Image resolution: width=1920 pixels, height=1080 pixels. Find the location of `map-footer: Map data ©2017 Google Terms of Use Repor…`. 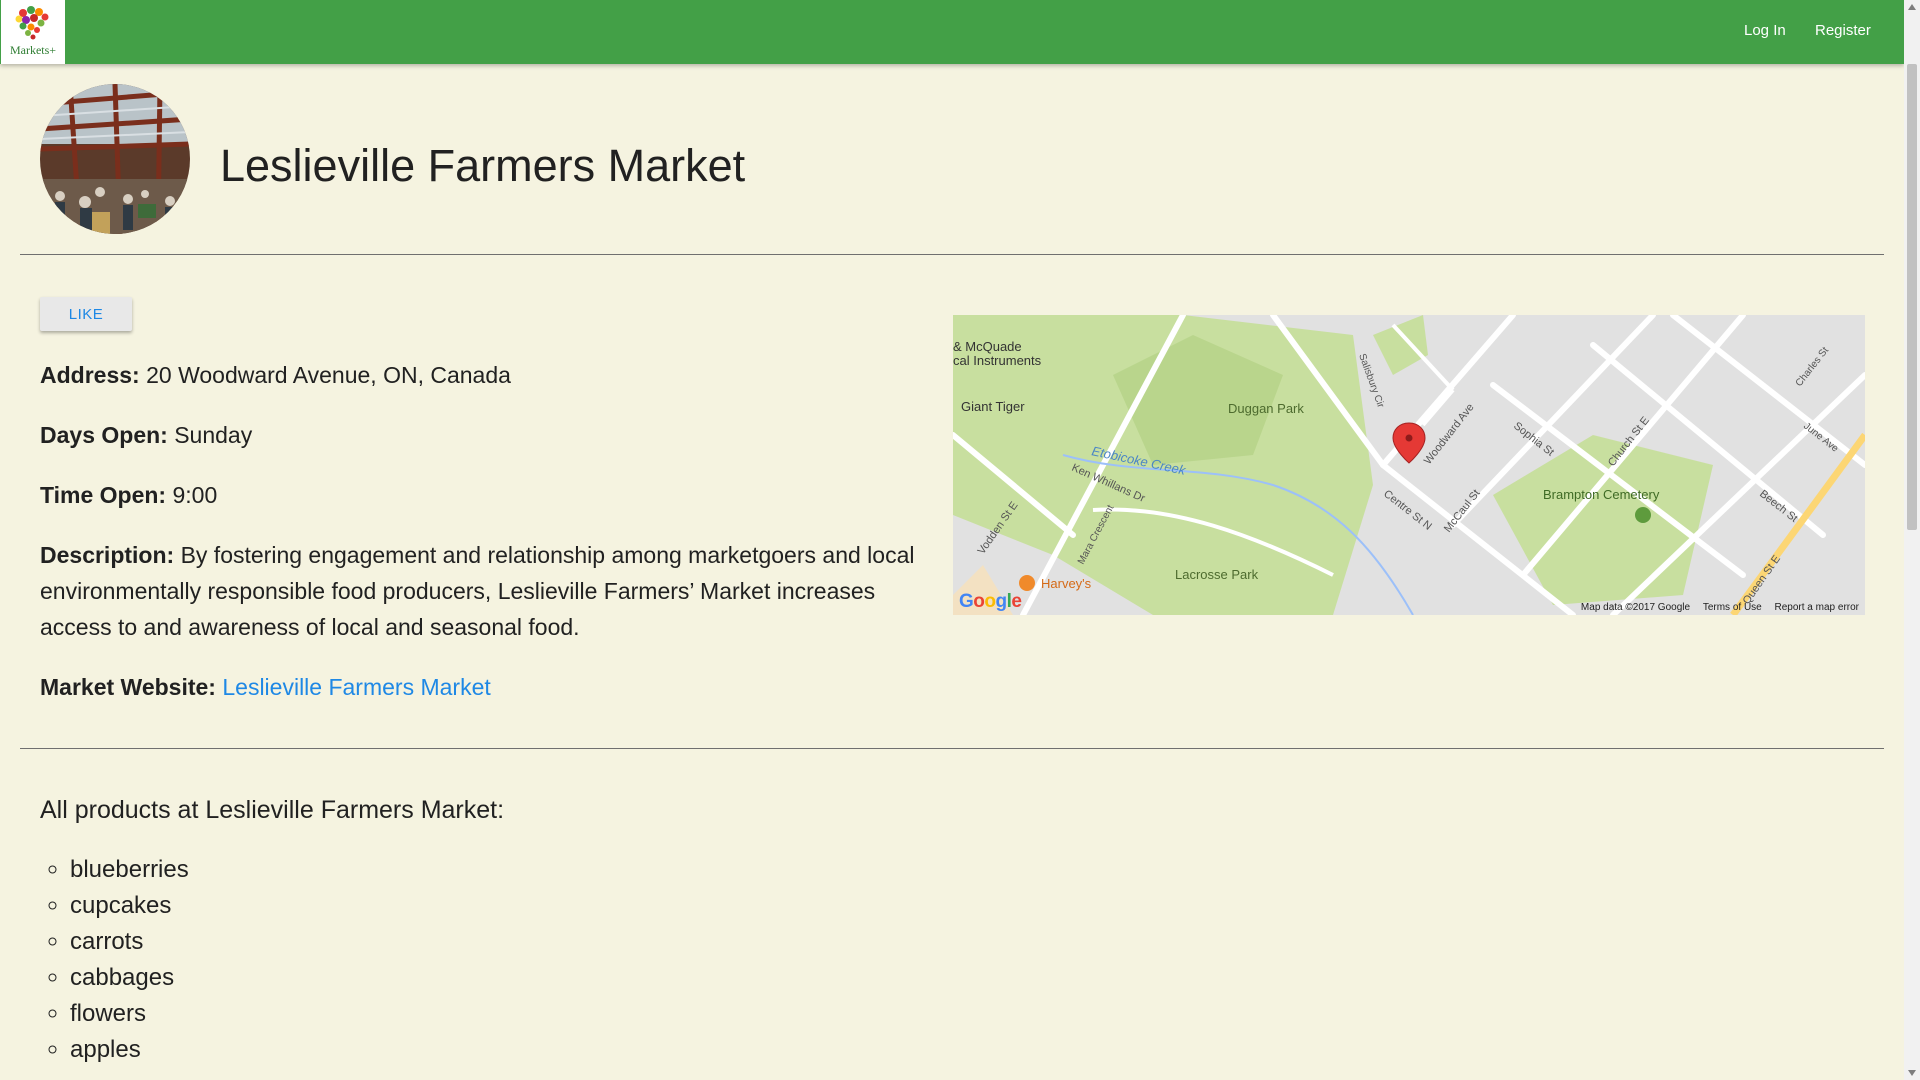

map-footer: Map data ©2017 Google Terms of Use Repor… is located at coordinates (1715, 607).